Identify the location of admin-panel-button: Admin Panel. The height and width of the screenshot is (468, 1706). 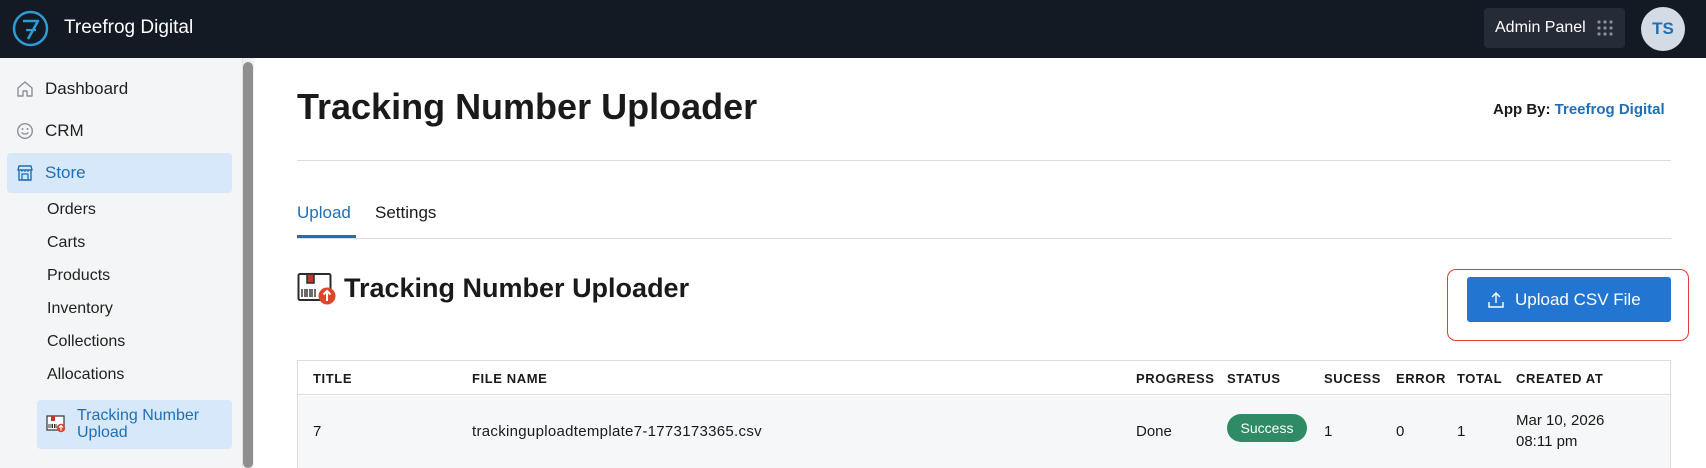
(1554, 28).